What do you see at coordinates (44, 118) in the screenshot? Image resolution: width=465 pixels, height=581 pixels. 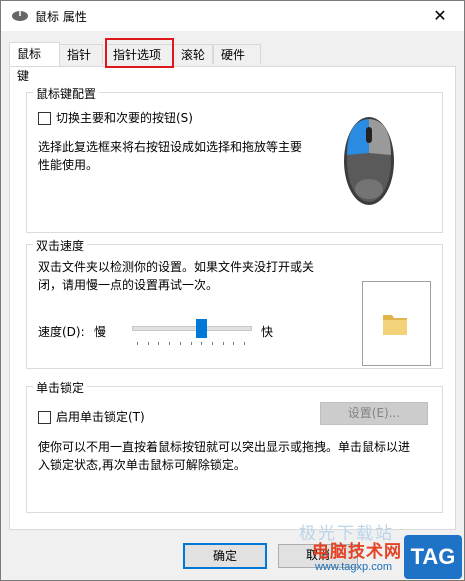 I see `switch-buttons-checkbox` at bounding box center [44, 118].